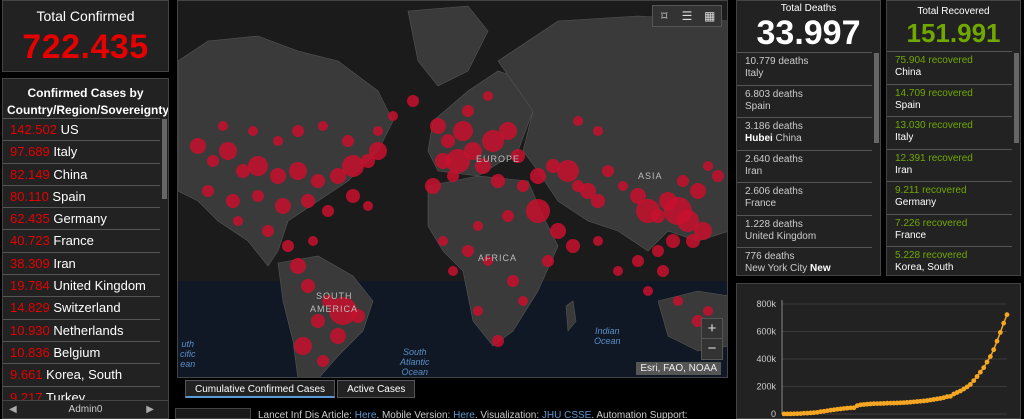 This screenshot has height=419, width=1024. I want to click on recovered-list-item: 7.226 recovered France, so click(949, 230).